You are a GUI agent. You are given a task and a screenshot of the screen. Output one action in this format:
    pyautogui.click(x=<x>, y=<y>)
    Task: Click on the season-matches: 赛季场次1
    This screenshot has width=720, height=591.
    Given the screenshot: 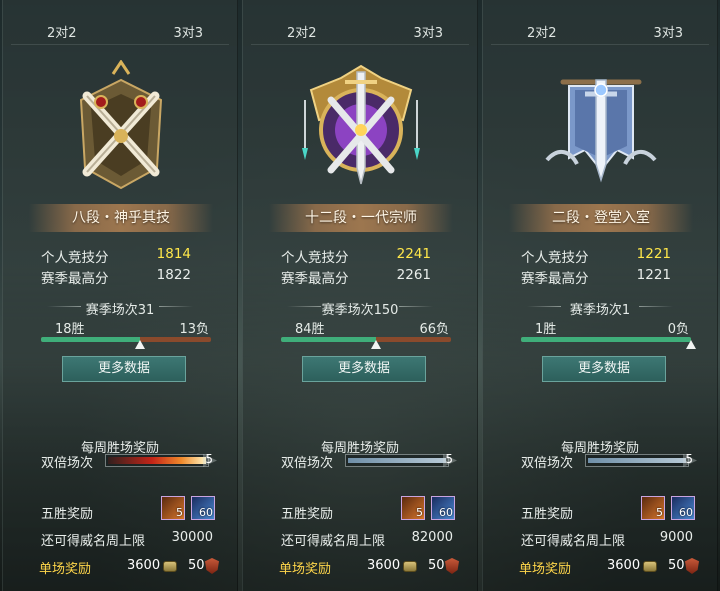 What is the action you would take?
    pyautogui.click(x=600, y=310)
    